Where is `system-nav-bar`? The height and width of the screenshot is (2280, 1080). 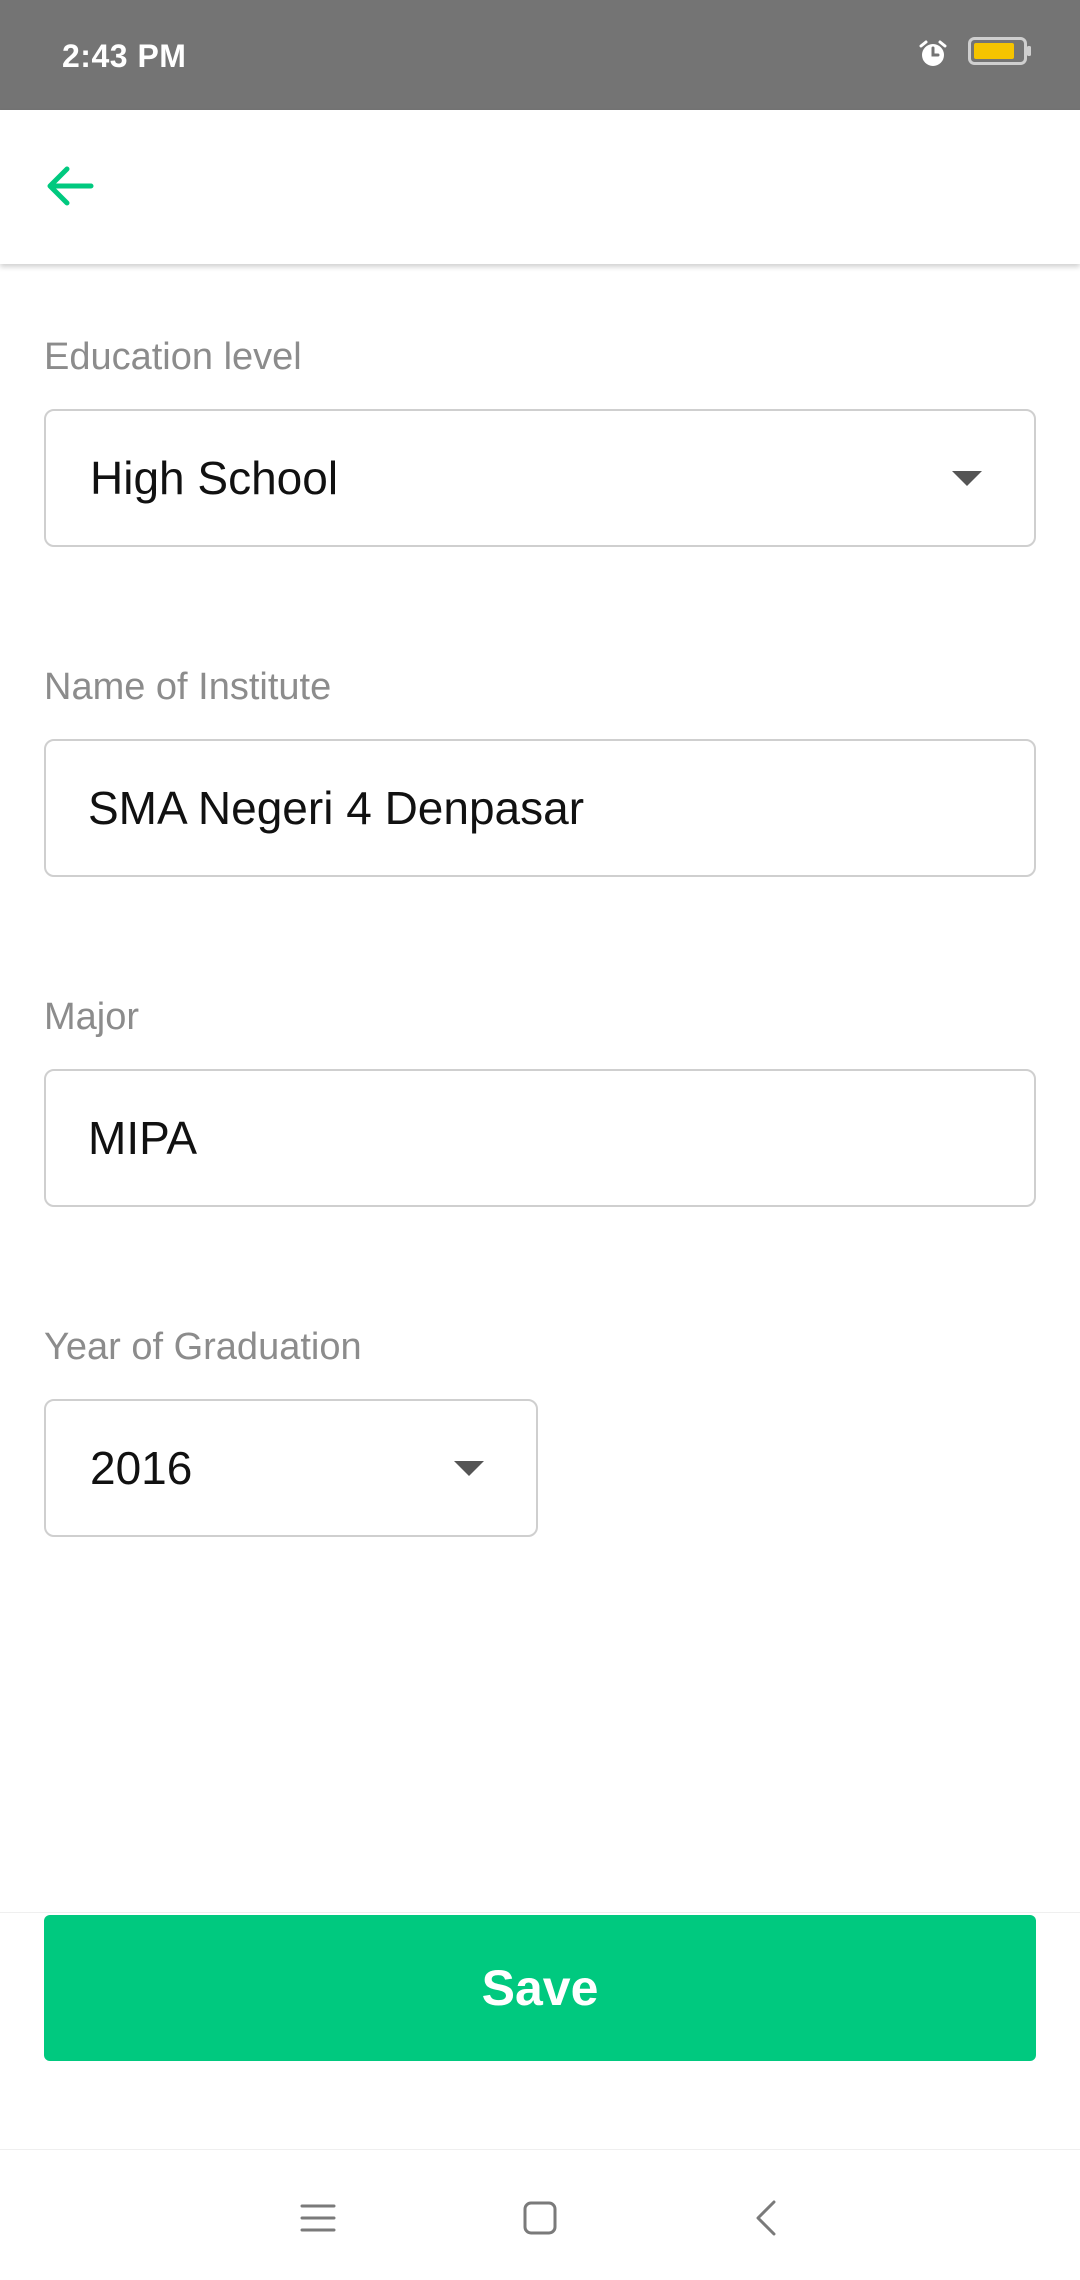
system-nav-bar is located at coordinates (540, 2215).